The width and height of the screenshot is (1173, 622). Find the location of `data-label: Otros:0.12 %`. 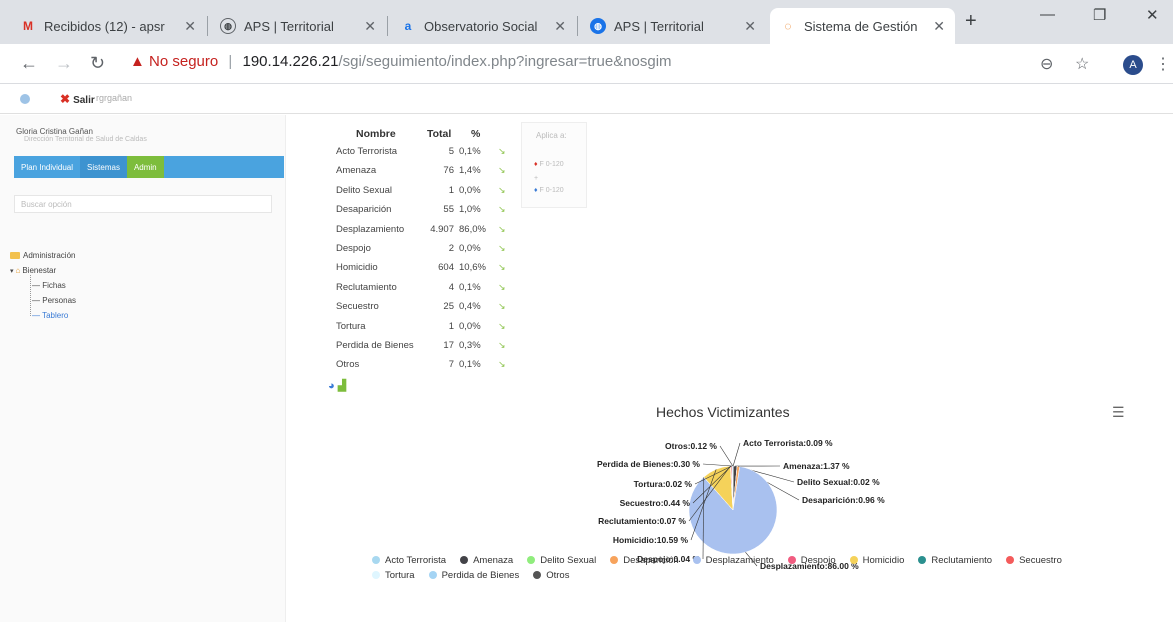

data-label: Otros:0.12 % is located at coordinates (691, 446).